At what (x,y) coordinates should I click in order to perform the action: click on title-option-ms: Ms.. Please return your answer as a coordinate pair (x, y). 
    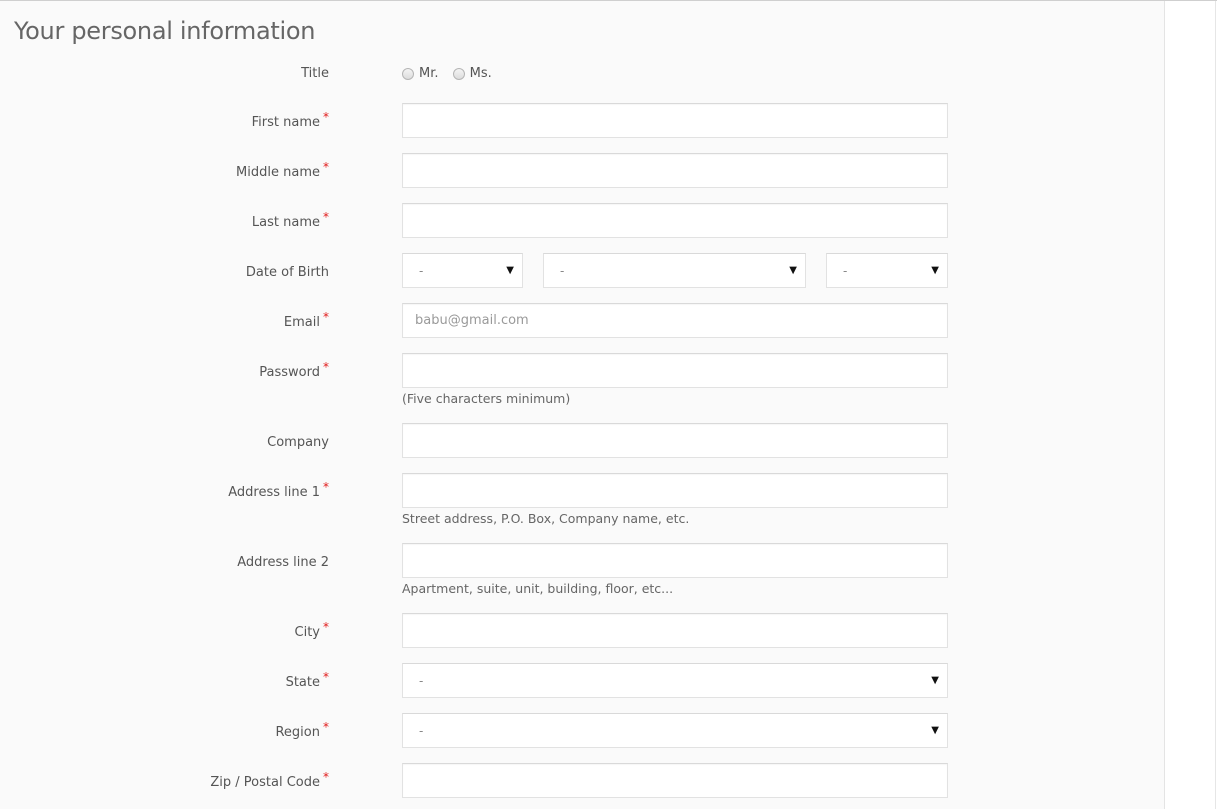
    Looking at the image, I should click on (472, 73).